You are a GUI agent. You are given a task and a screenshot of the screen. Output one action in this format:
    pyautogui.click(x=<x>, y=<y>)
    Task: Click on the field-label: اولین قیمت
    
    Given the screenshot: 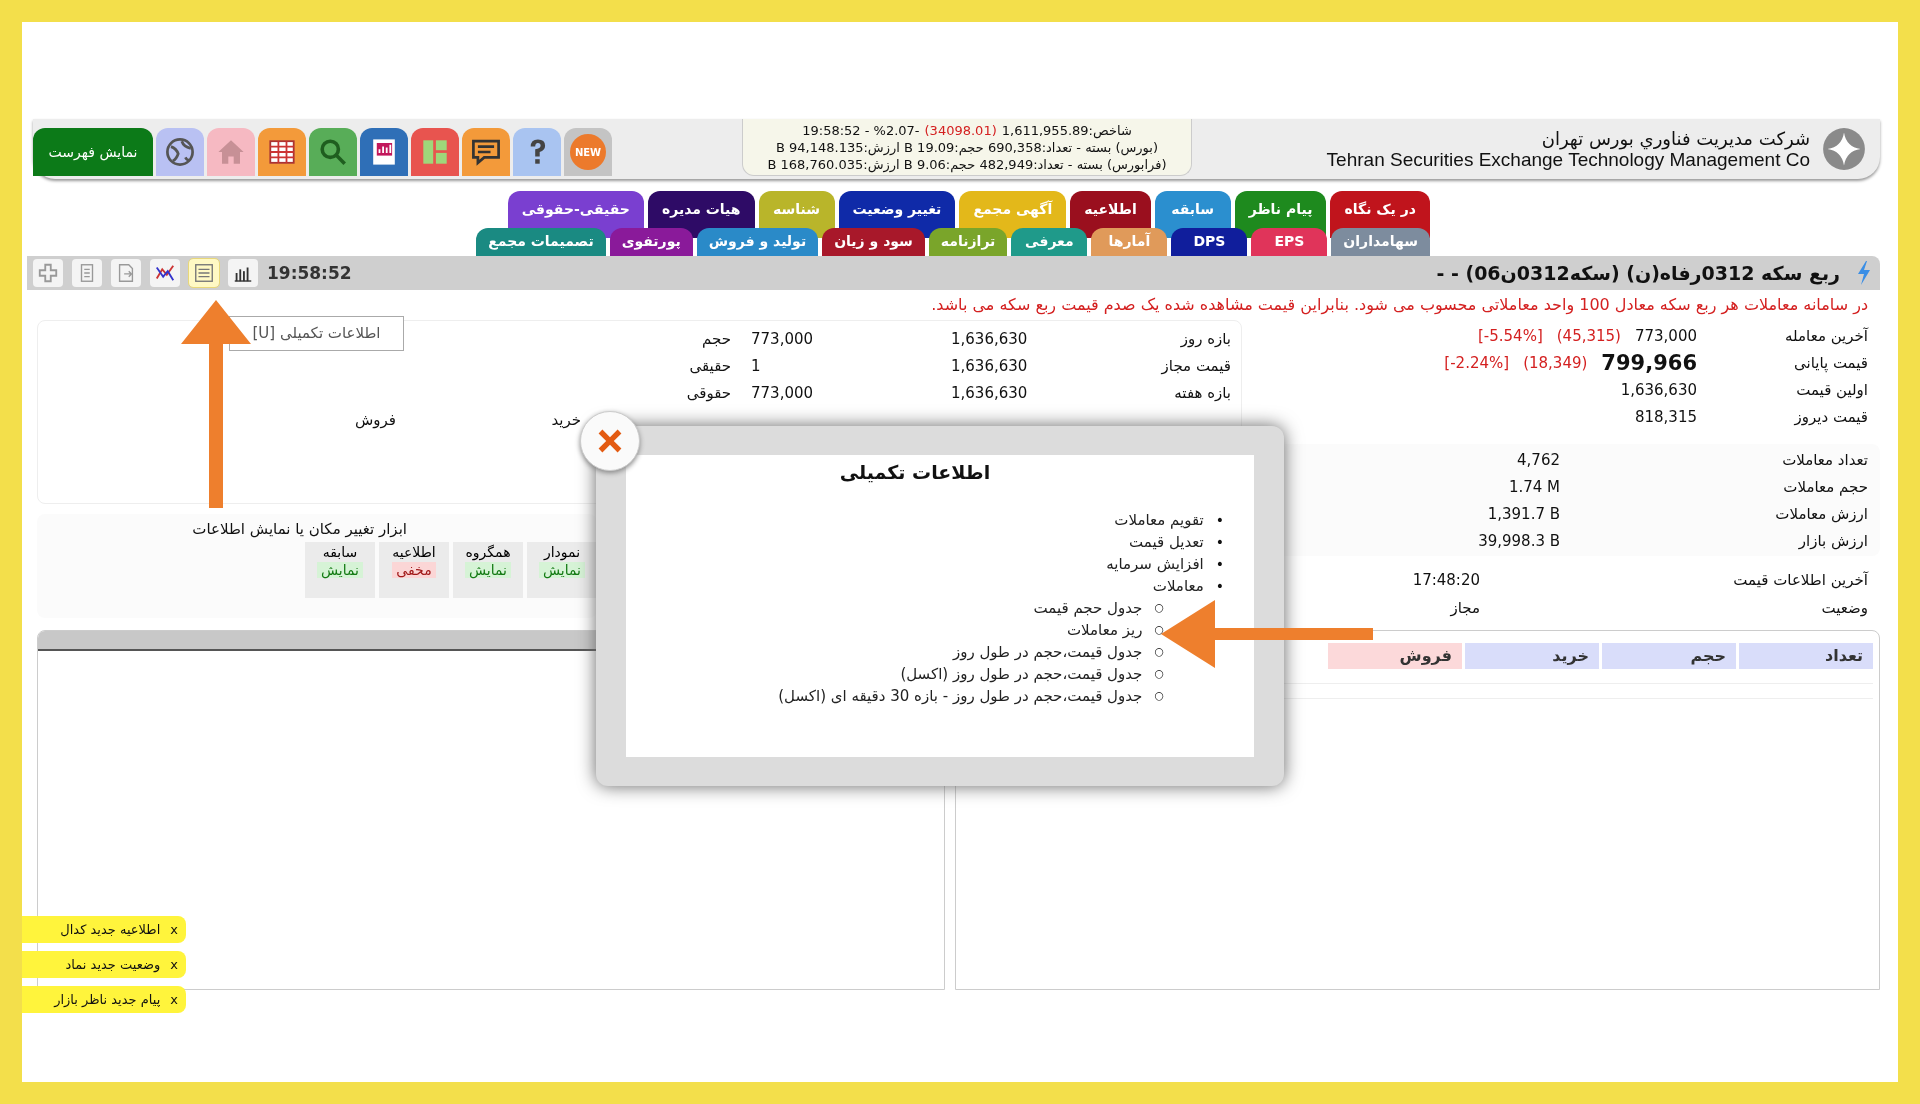 What is the action you would take?
    pyautogui.click(x=1832, y=389)
    